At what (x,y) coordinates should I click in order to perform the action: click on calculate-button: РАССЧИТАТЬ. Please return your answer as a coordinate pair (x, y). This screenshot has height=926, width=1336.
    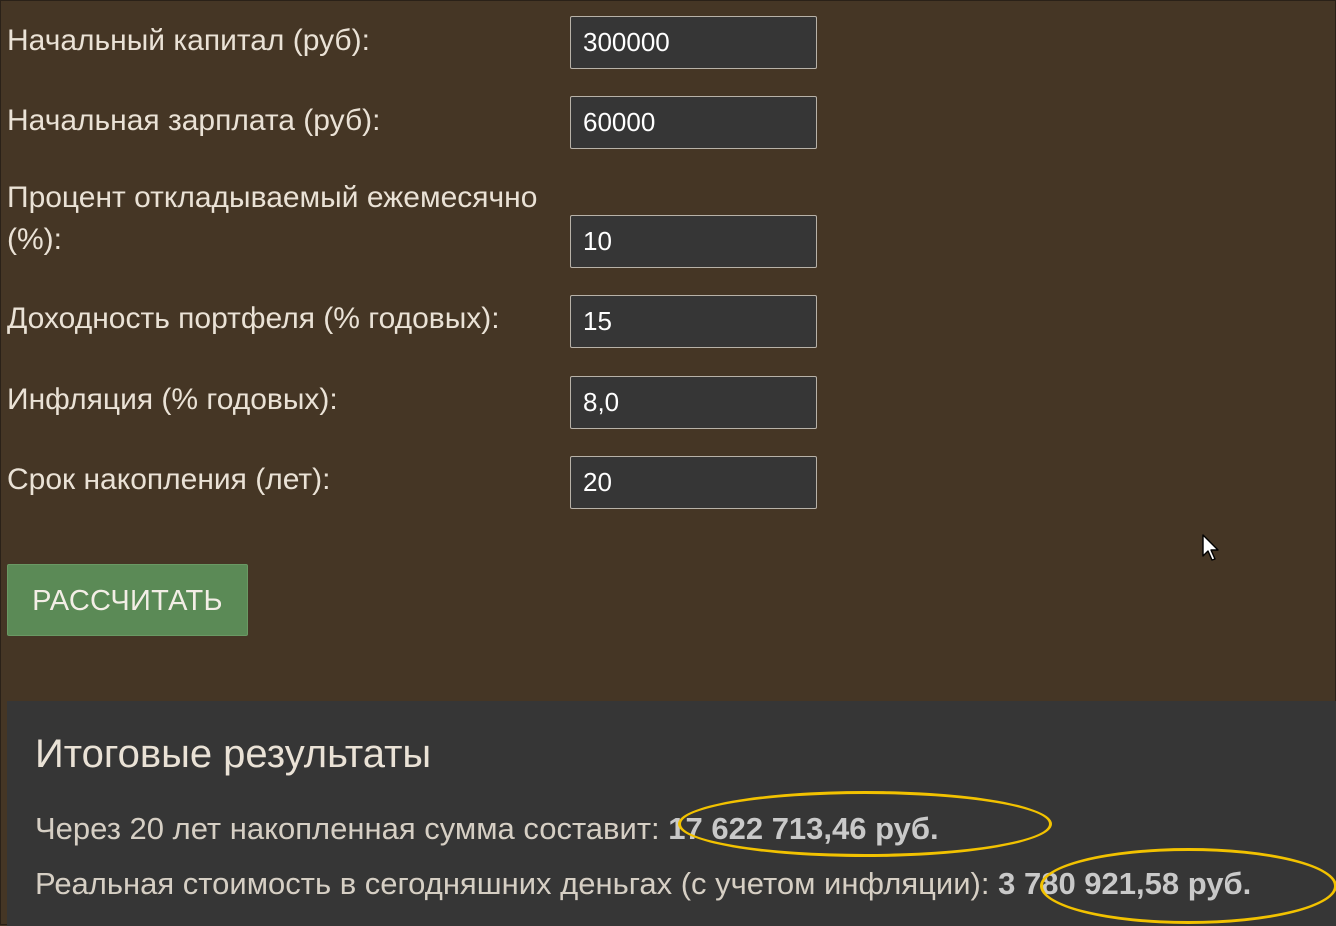
    Looking at the image, I should click on (127, 600).